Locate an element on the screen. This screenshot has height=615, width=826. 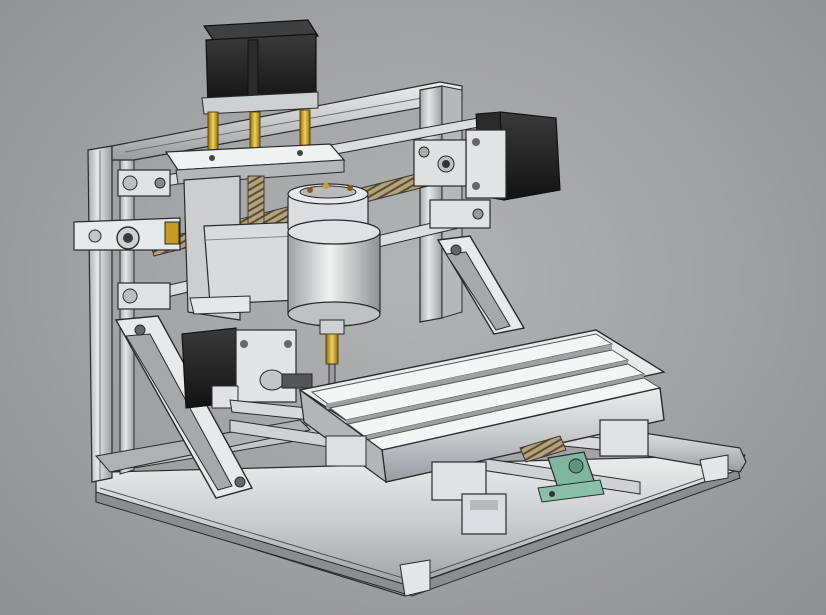
cutting-bit is located at coordinates (332, 349).